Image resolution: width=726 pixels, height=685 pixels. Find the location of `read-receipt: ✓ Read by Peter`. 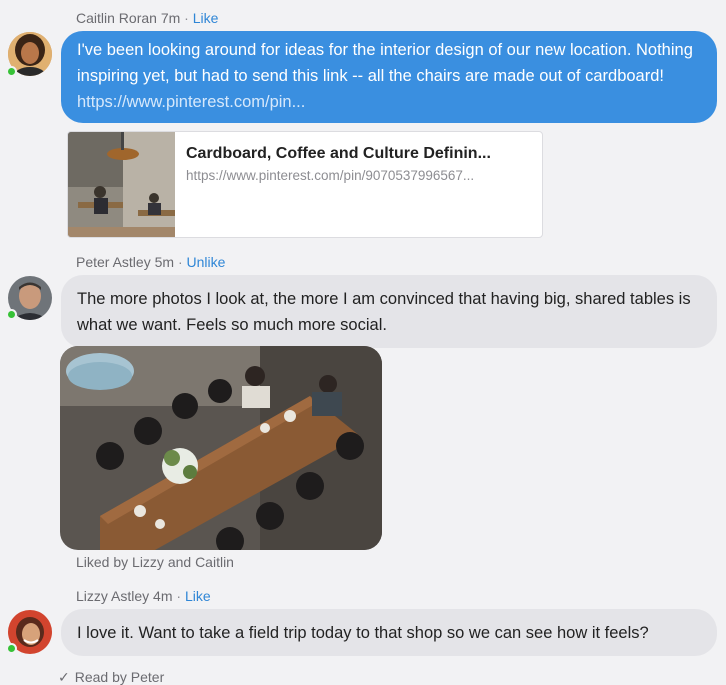

read-receipt: ✓ Read by Peter is located at coordinates (111, 677).